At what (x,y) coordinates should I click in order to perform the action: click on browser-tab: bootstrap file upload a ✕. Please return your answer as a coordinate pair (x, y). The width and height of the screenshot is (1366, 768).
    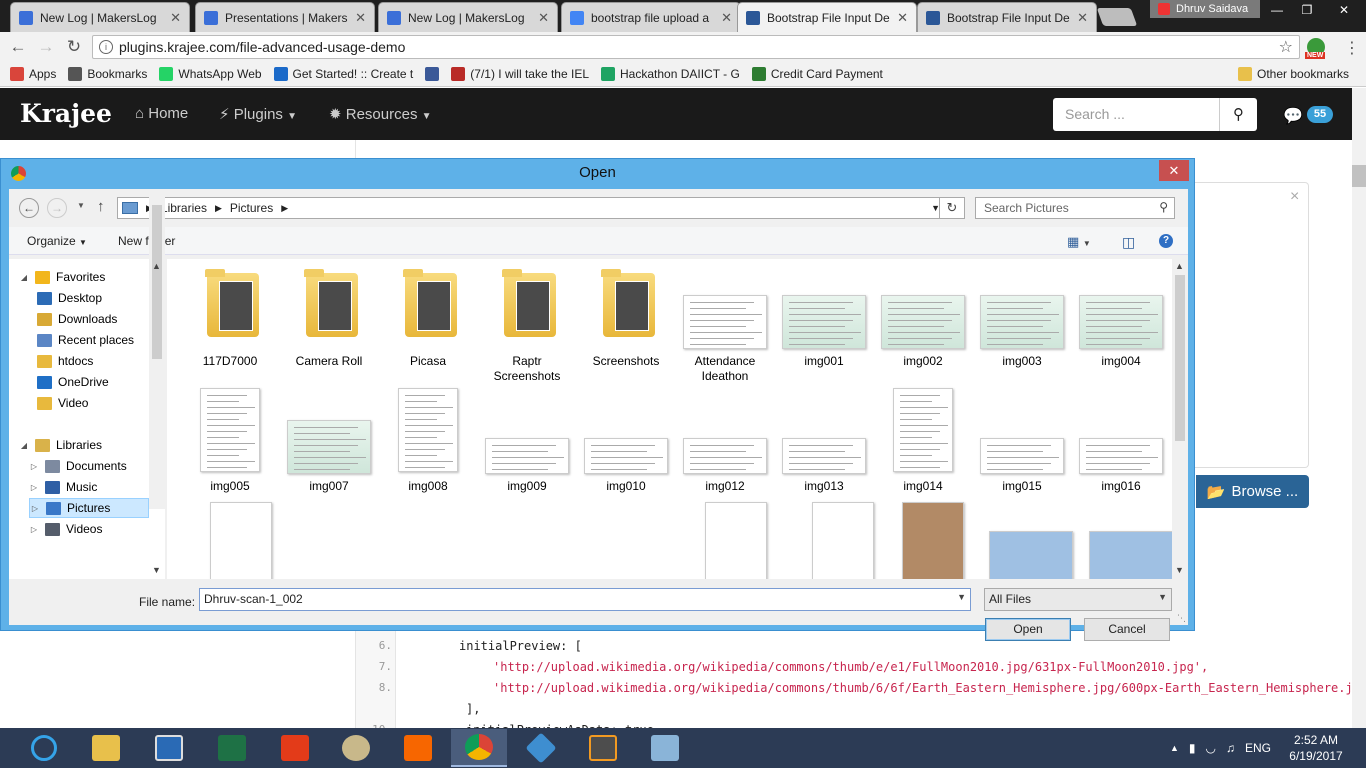
    Looking at the image, I should click on (651, 17).